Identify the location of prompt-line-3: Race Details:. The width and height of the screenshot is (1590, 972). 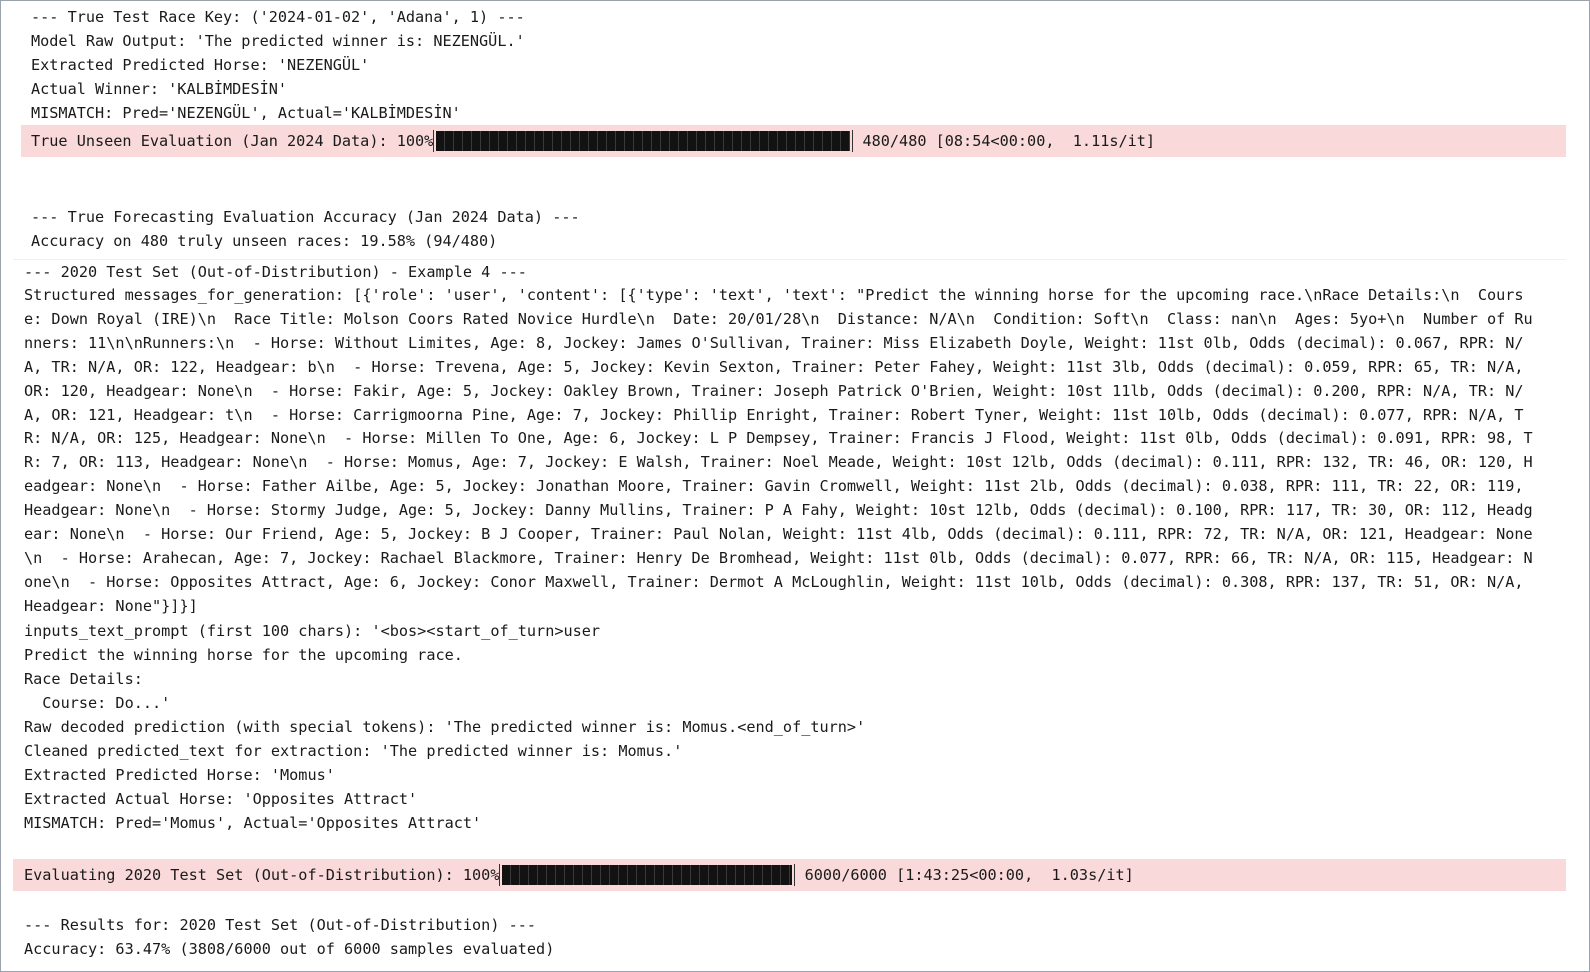
(83, 678).